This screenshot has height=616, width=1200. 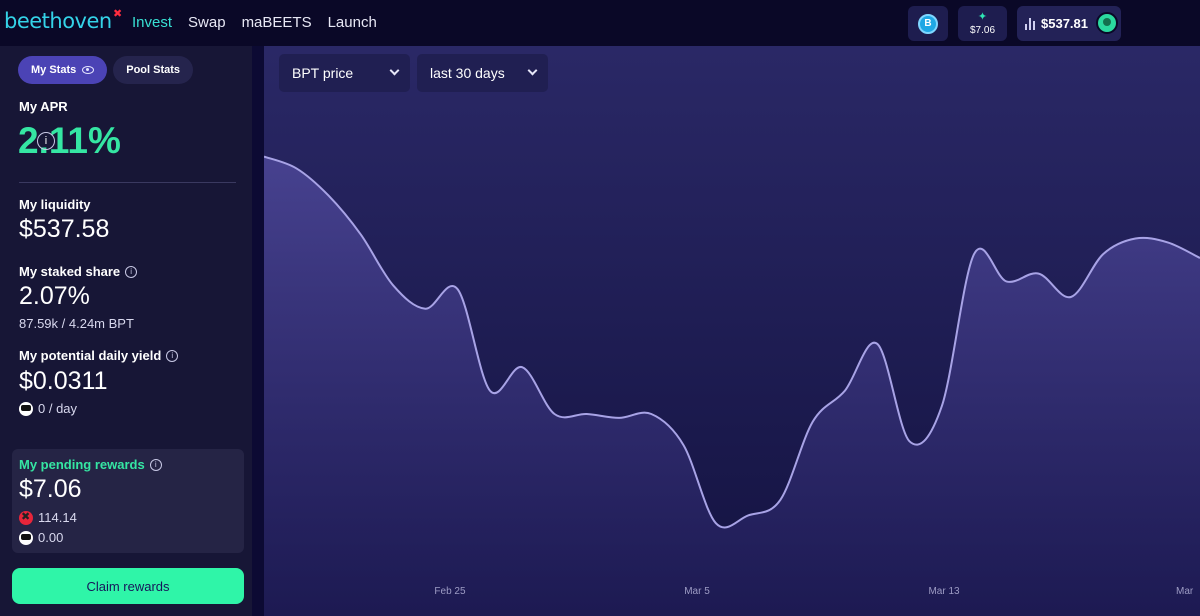 What do you see at coordinates (54, 296) in the screenshot?
I see `staked-share-value: 2.07%` at bounding box center [54, 296].